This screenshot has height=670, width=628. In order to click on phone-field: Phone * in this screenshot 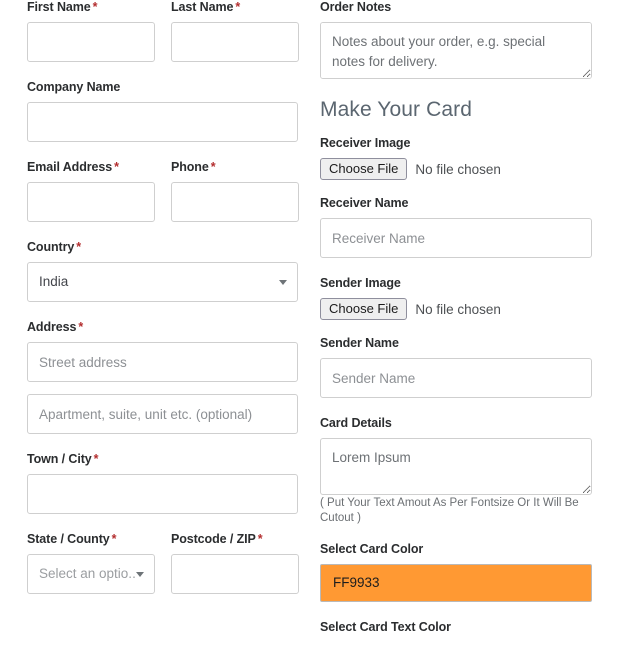, I will do `click(235, 191)`.